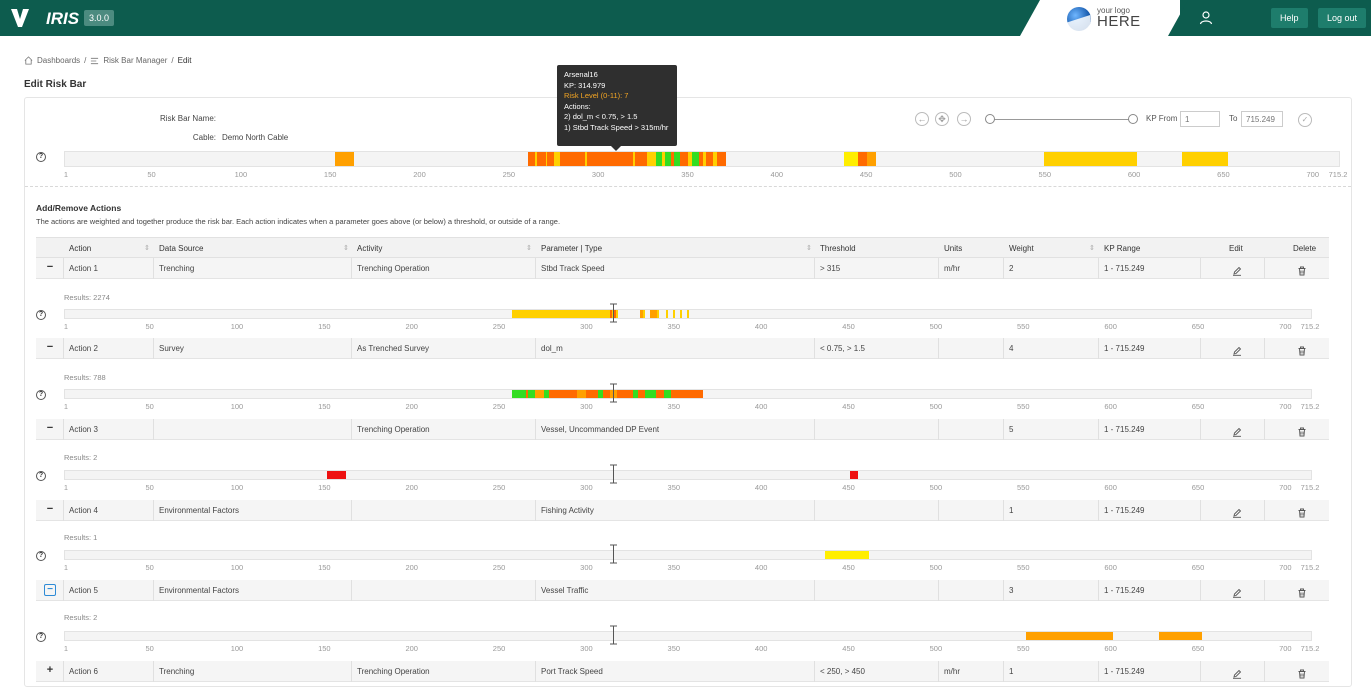 The height and width of the screenshot is (687, 1371). Describe the element at coordinates (702, 159) in the screenshot. I see `risk-bar` at that location.